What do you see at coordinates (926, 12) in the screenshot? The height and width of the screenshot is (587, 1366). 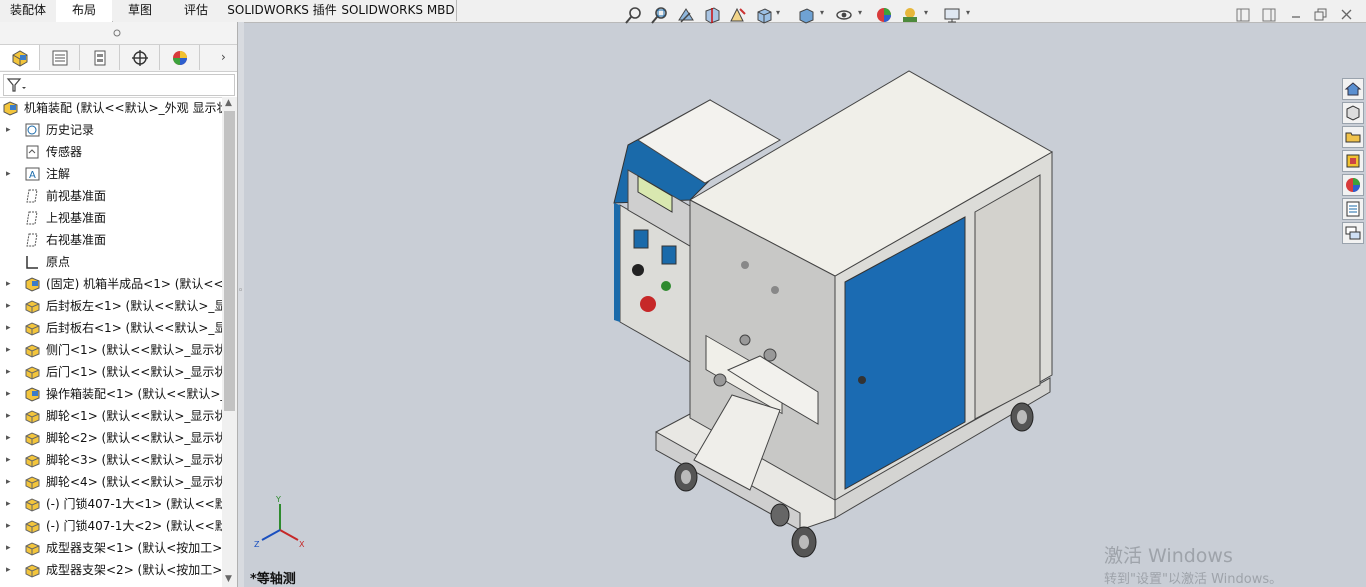 I see `apply-scene-dropdown: ▾` at bounding box center [926, 12].